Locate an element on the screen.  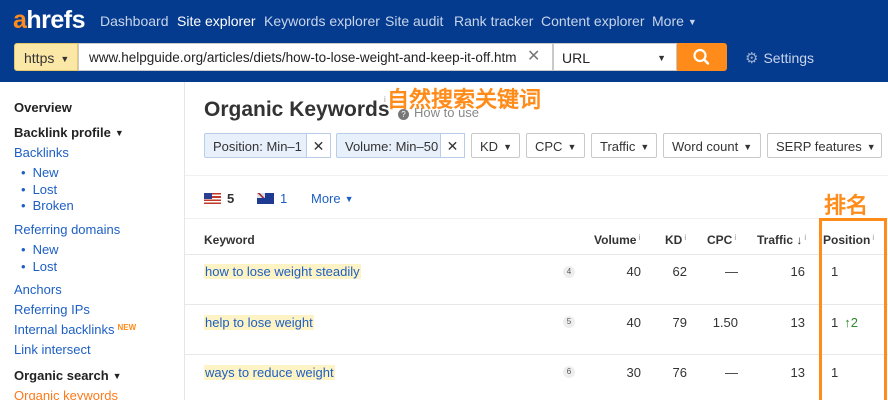
col-traffic: Traffic ↓ i is located at coordinates (781, 240).